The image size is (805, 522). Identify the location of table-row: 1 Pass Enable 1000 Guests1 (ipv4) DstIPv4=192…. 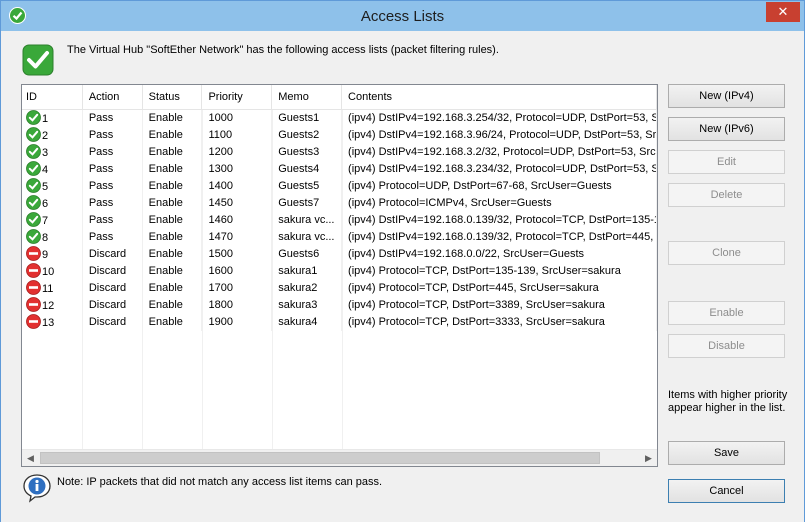
(339, 118).